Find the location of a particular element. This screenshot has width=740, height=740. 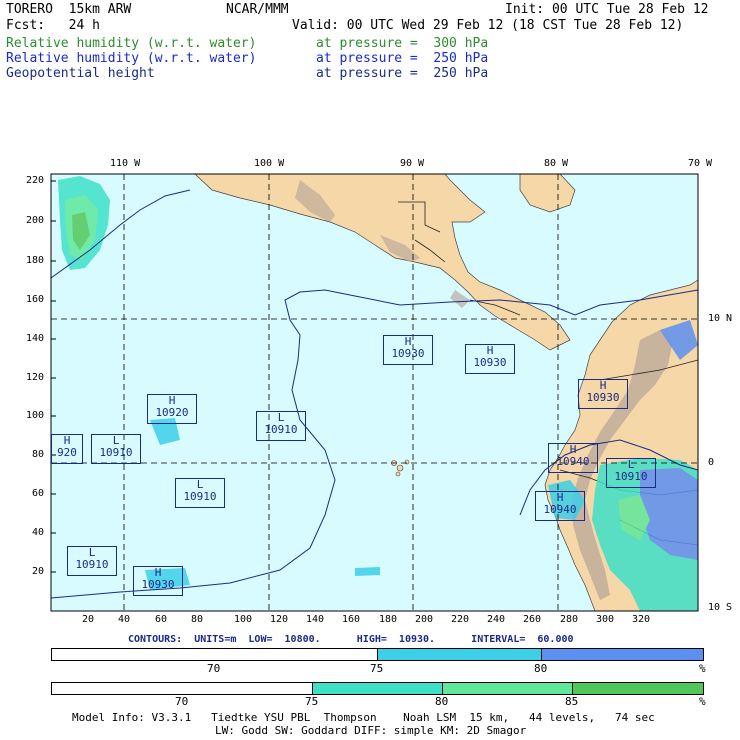

lon-label-110w: 110 W is located at coordinates (125, 163).